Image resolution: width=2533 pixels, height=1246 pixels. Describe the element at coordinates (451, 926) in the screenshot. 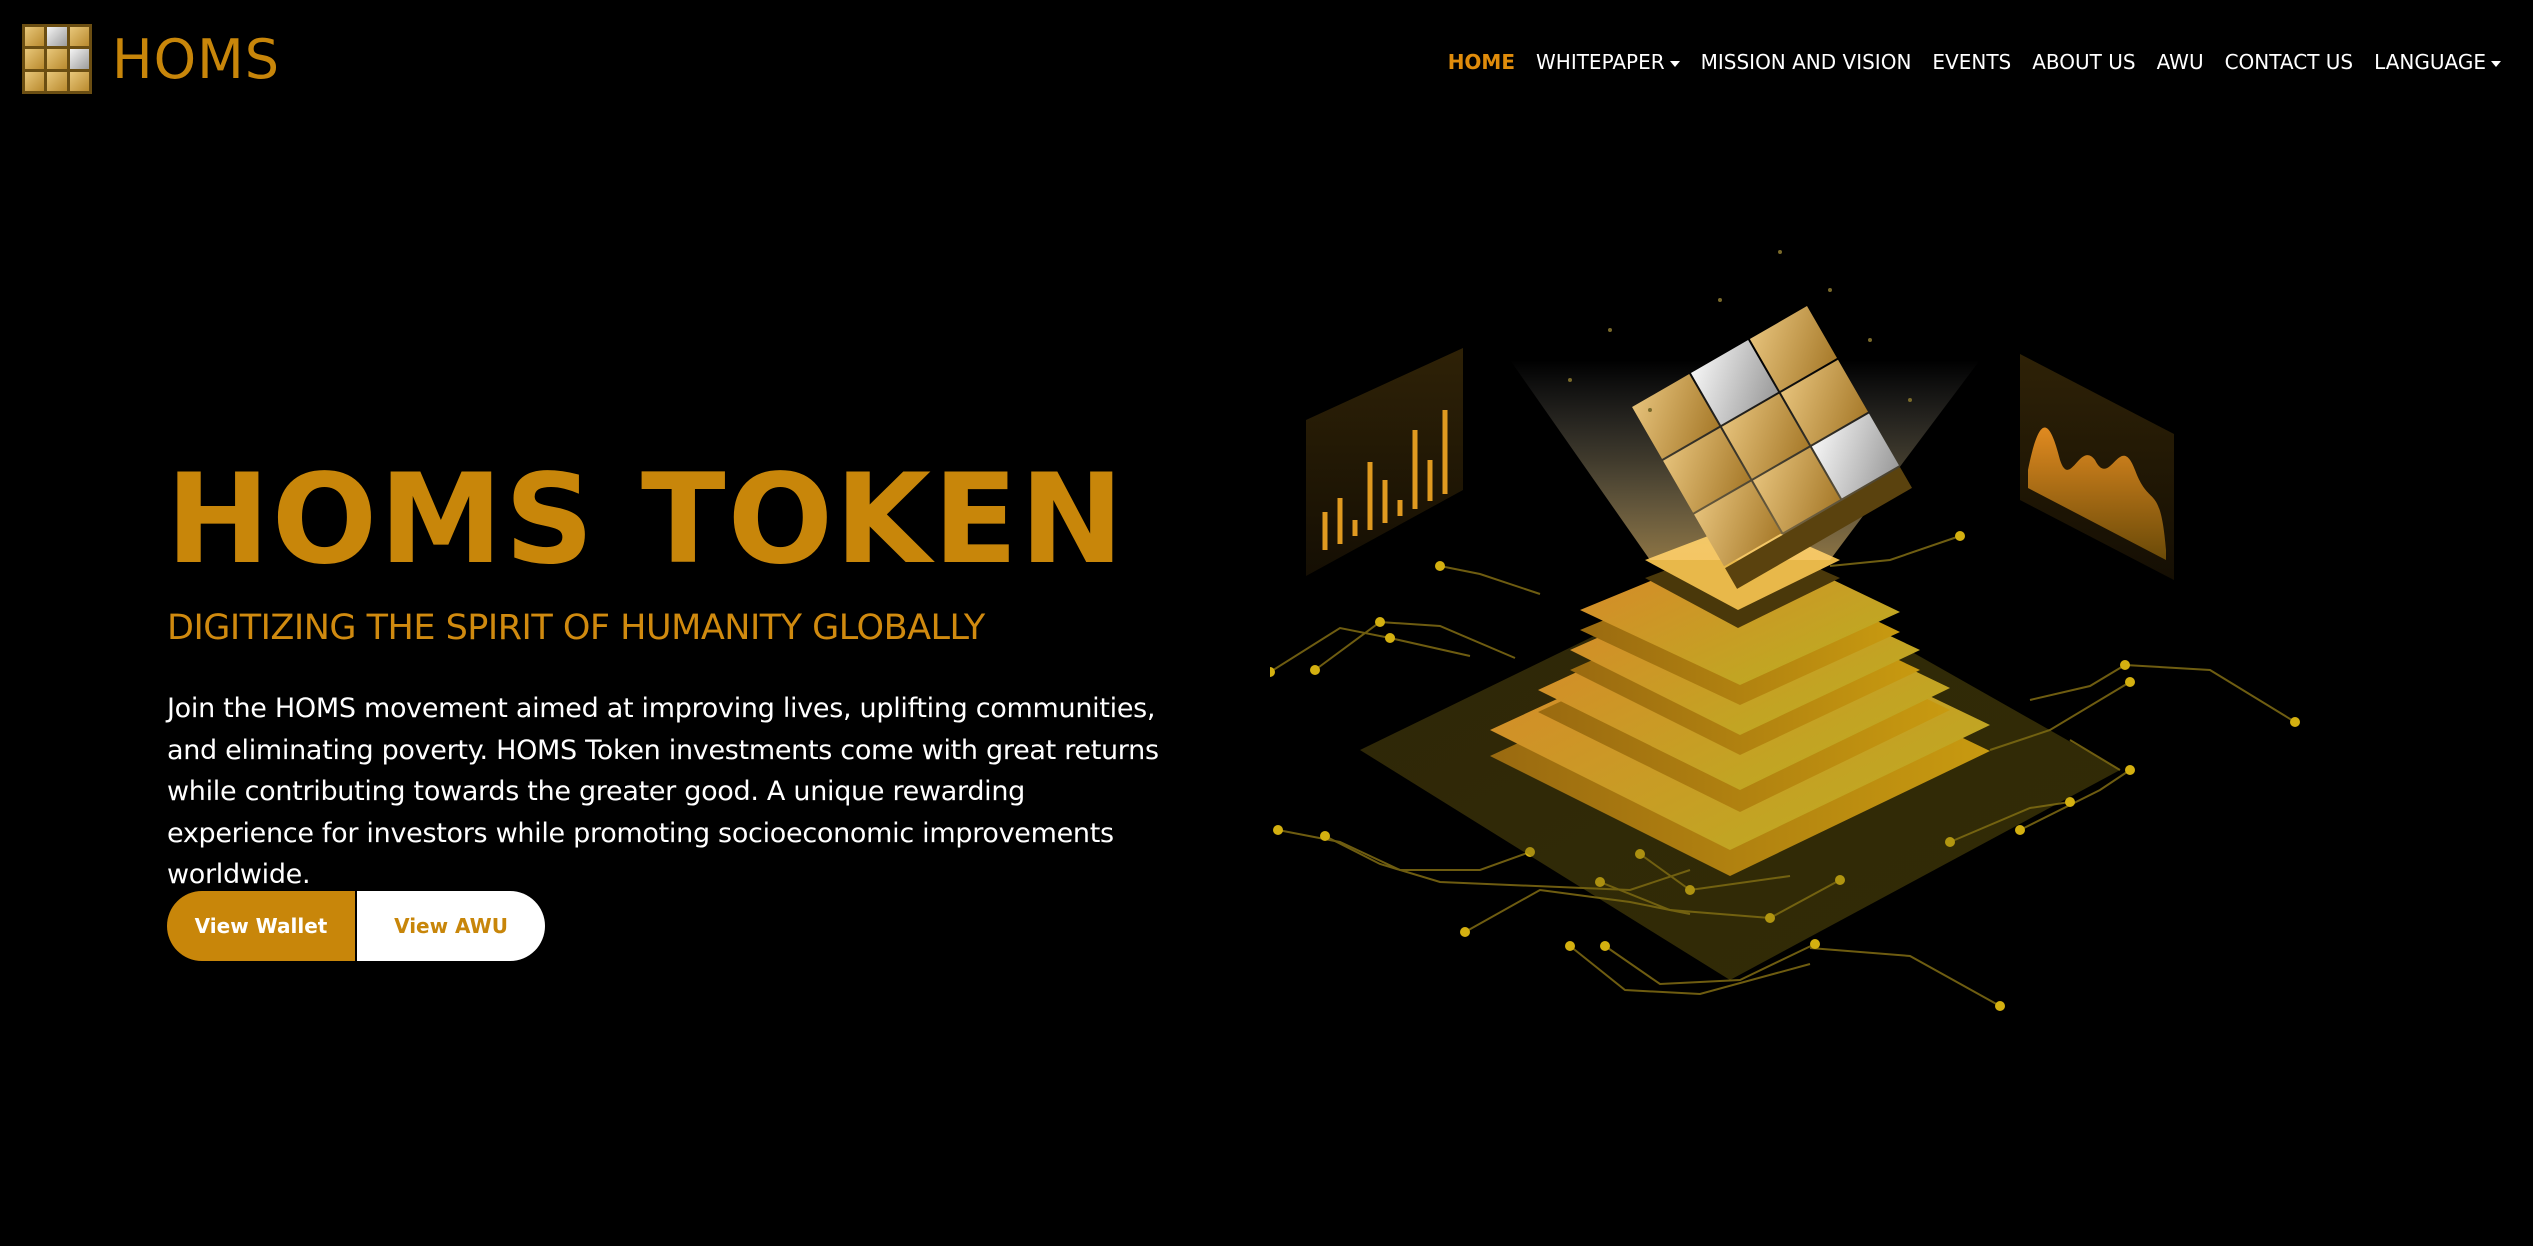

I see `view-awu-button: View AWU` at that location.